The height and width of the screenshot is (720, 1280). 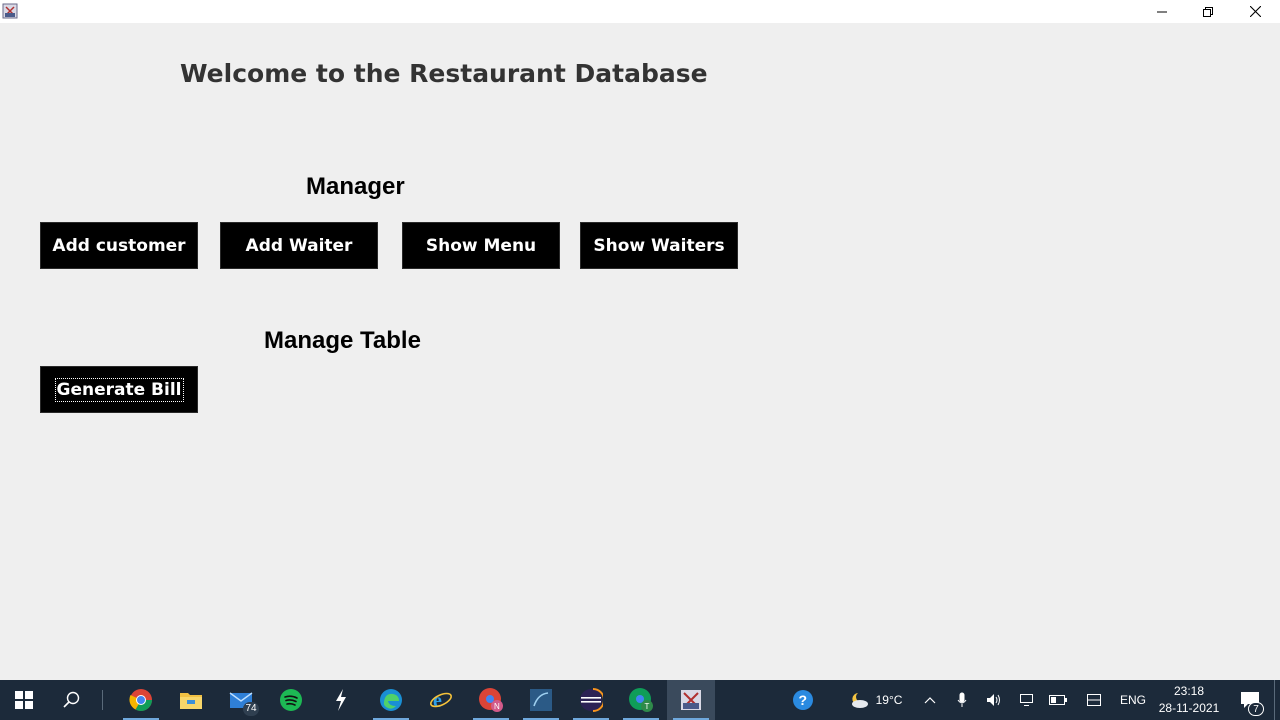 What do you see at coordinates (1277, 700) in the screenshot?
I see `show-desktop-button` at bounding box center [1277, 700].